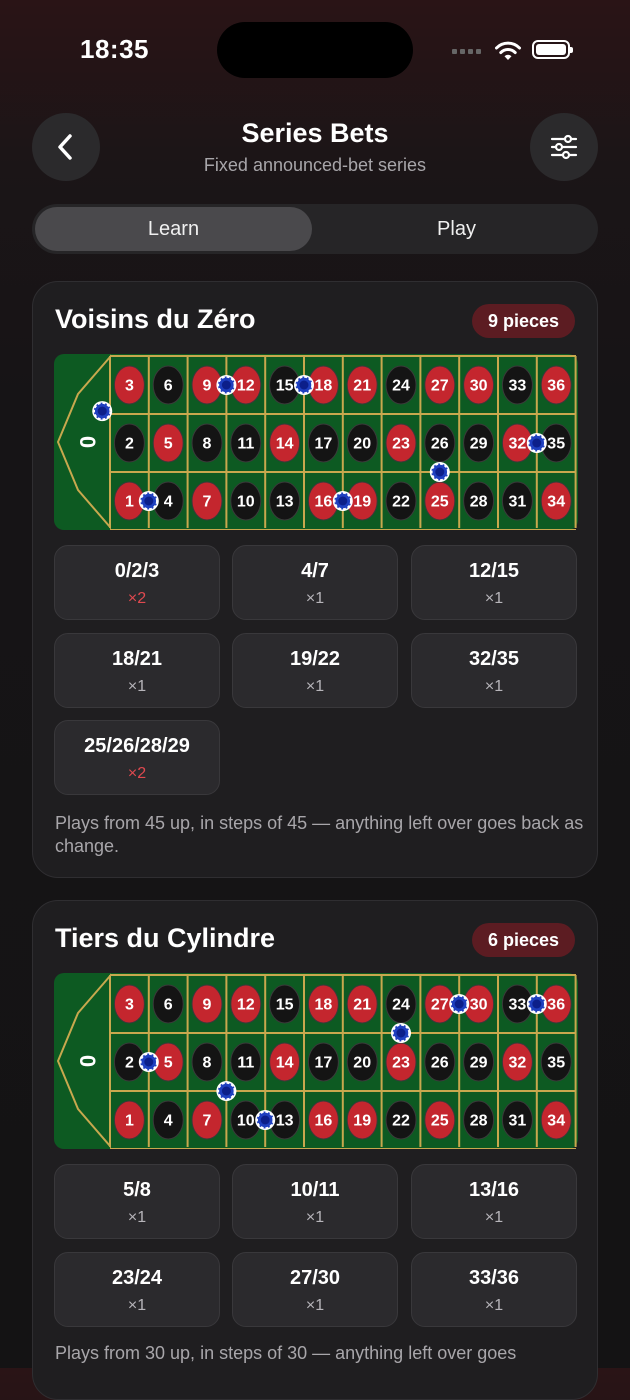 The height and width of the screenshot is (1400, 630). What do you see at coordinates (137, 571) in the screenshot?
I see `bet-label: 0/2/3` at bounding box center [137, 571].